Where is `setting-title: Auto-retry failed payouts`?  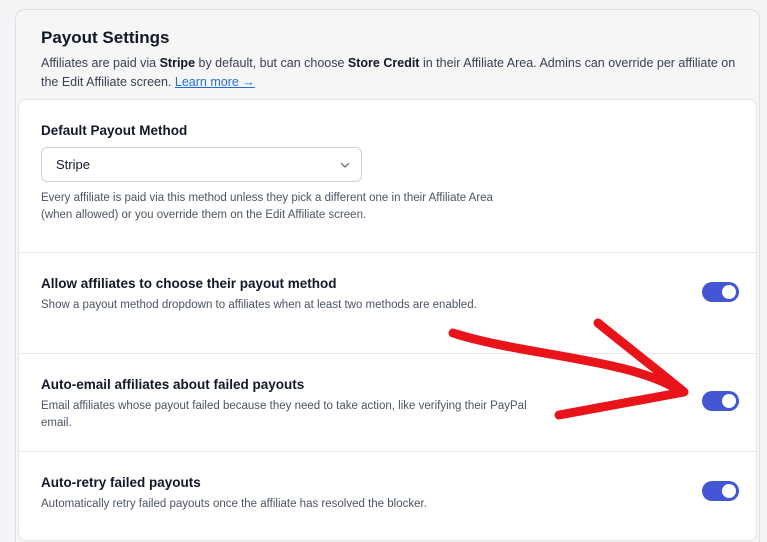 setting-title: Auto-retry failed payouts is located at coordinates (121, 482).